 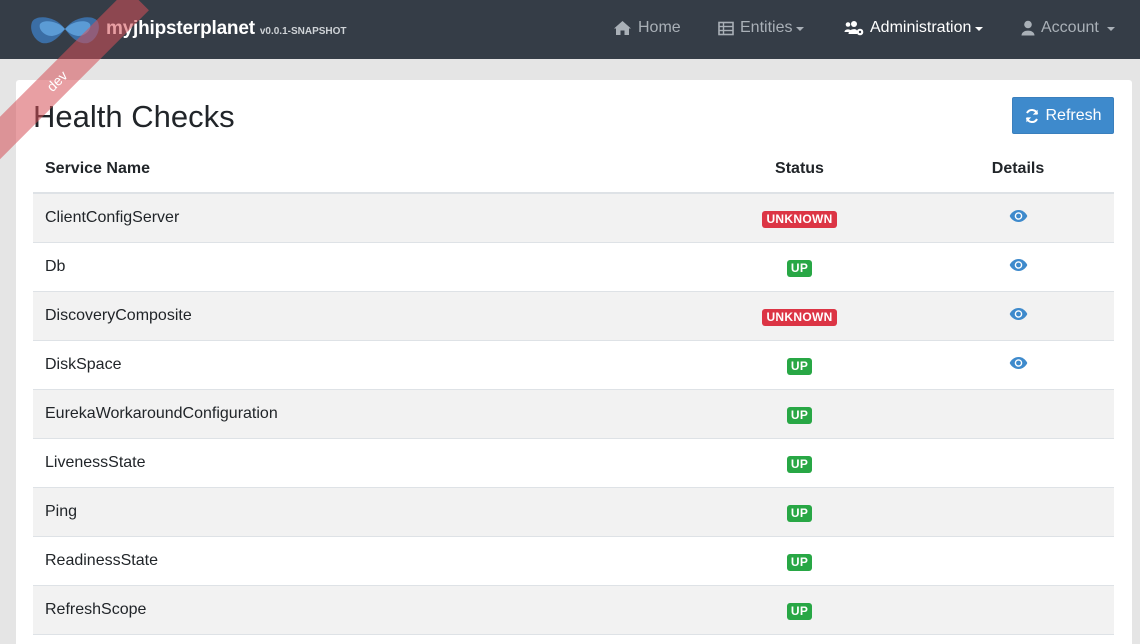 I want to click on nav-home-label: Home, so click(x=659, y=27).